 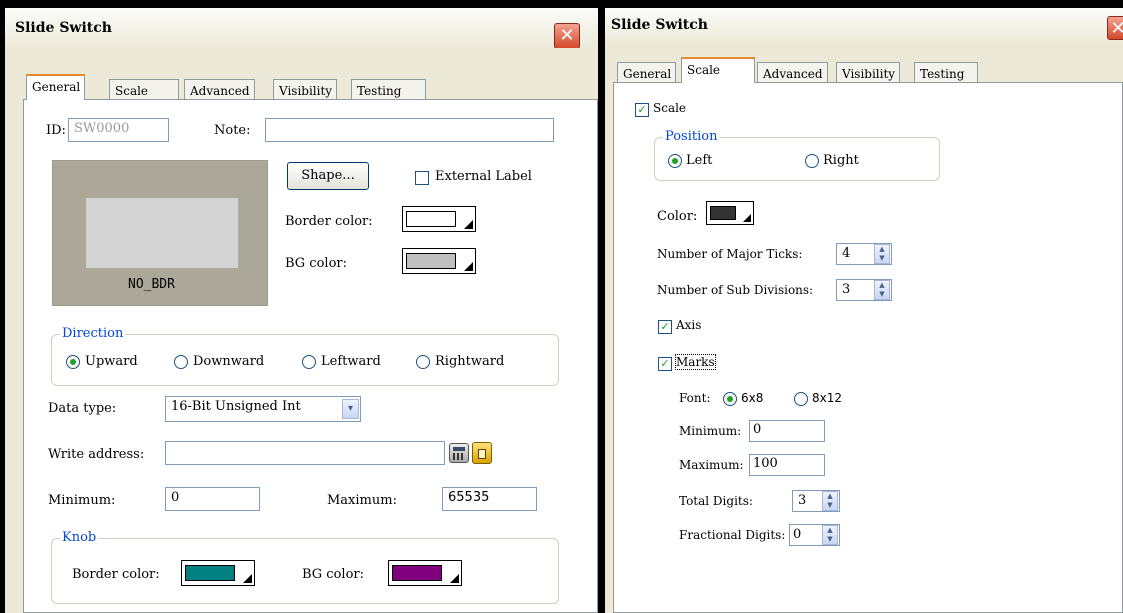 What do you see at coordinates (689, 325) in the screenshot?
I see `axis-label: Axis` at bounding box center [689, 325].